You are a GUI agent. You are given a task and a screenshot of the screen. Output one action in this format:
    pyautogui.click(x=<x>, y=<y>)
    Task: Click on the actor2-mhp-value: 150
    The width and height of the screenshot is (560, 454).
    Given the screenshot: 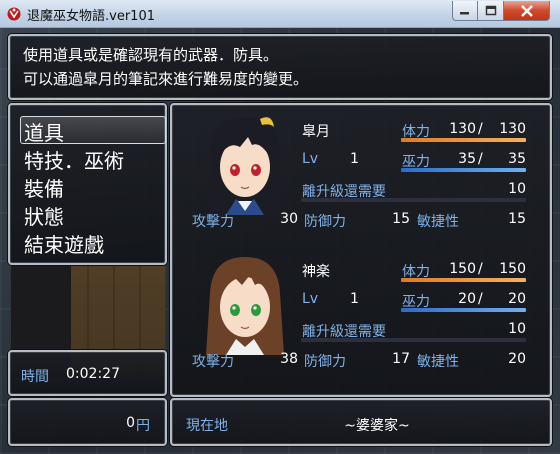 What is the action you would take?
    pyautogui.click(x=512, y=269)
    